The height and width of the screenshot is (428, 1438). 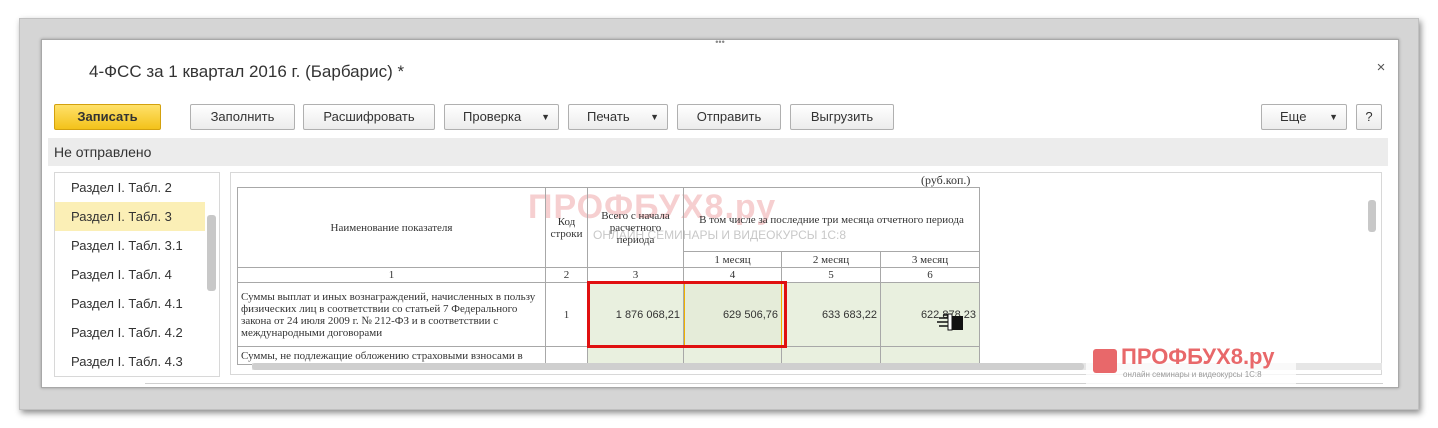 What do you see at coordinates (369, 117) in the screenshot?
I see `decode-button: Расшифровать` at bounding box center [369, 117].